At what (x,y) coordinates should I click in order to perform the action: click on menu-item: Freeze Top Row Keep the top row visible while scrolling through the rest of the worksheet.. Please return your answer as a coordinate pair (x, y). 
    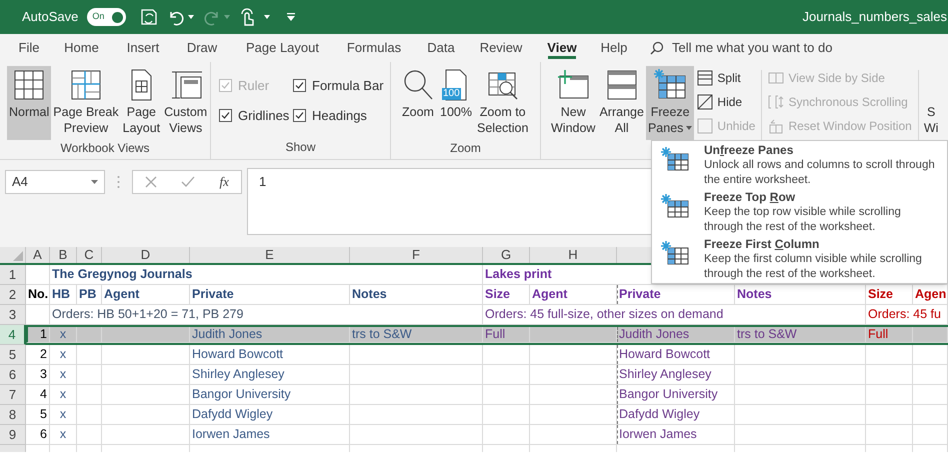
    Looking at the image, I should click on (799, 212).